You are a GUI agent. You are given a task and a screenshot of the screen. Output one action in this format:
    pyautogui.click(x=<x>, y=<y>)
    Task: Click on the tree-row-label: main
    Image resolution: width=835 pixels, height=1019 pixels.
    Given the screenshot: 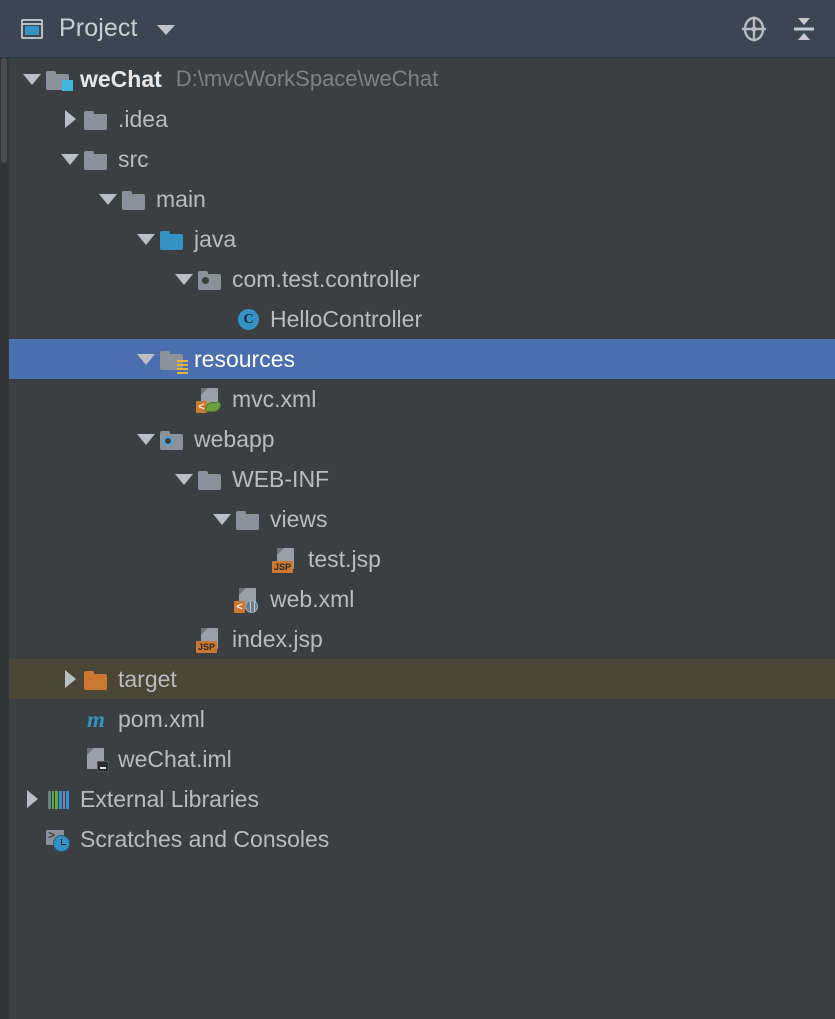 What is the action you would take?
    pyautogui.click(x=181, y=199)
    